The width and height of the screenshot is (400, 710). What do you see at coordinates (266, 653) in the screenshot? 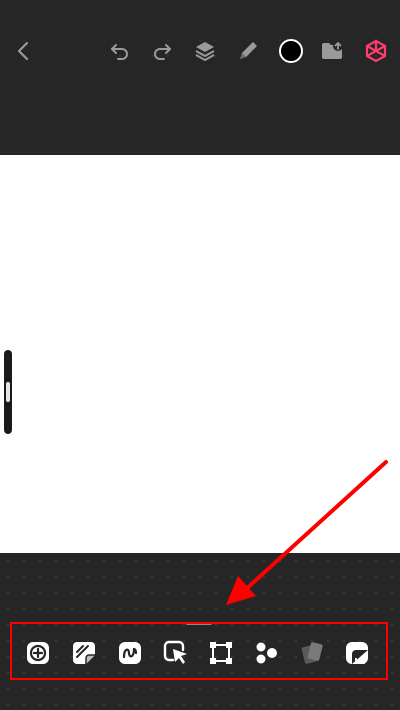
I see `shapes-icon` at bounding box center [266, 653].